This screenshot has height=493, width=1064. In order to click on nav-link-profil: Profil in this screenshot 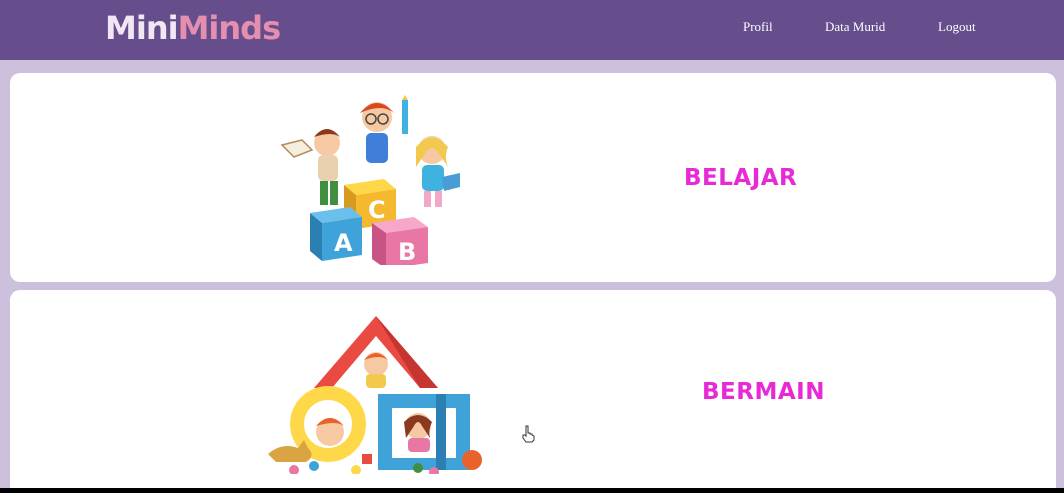, I will do `click(758, 27)`.